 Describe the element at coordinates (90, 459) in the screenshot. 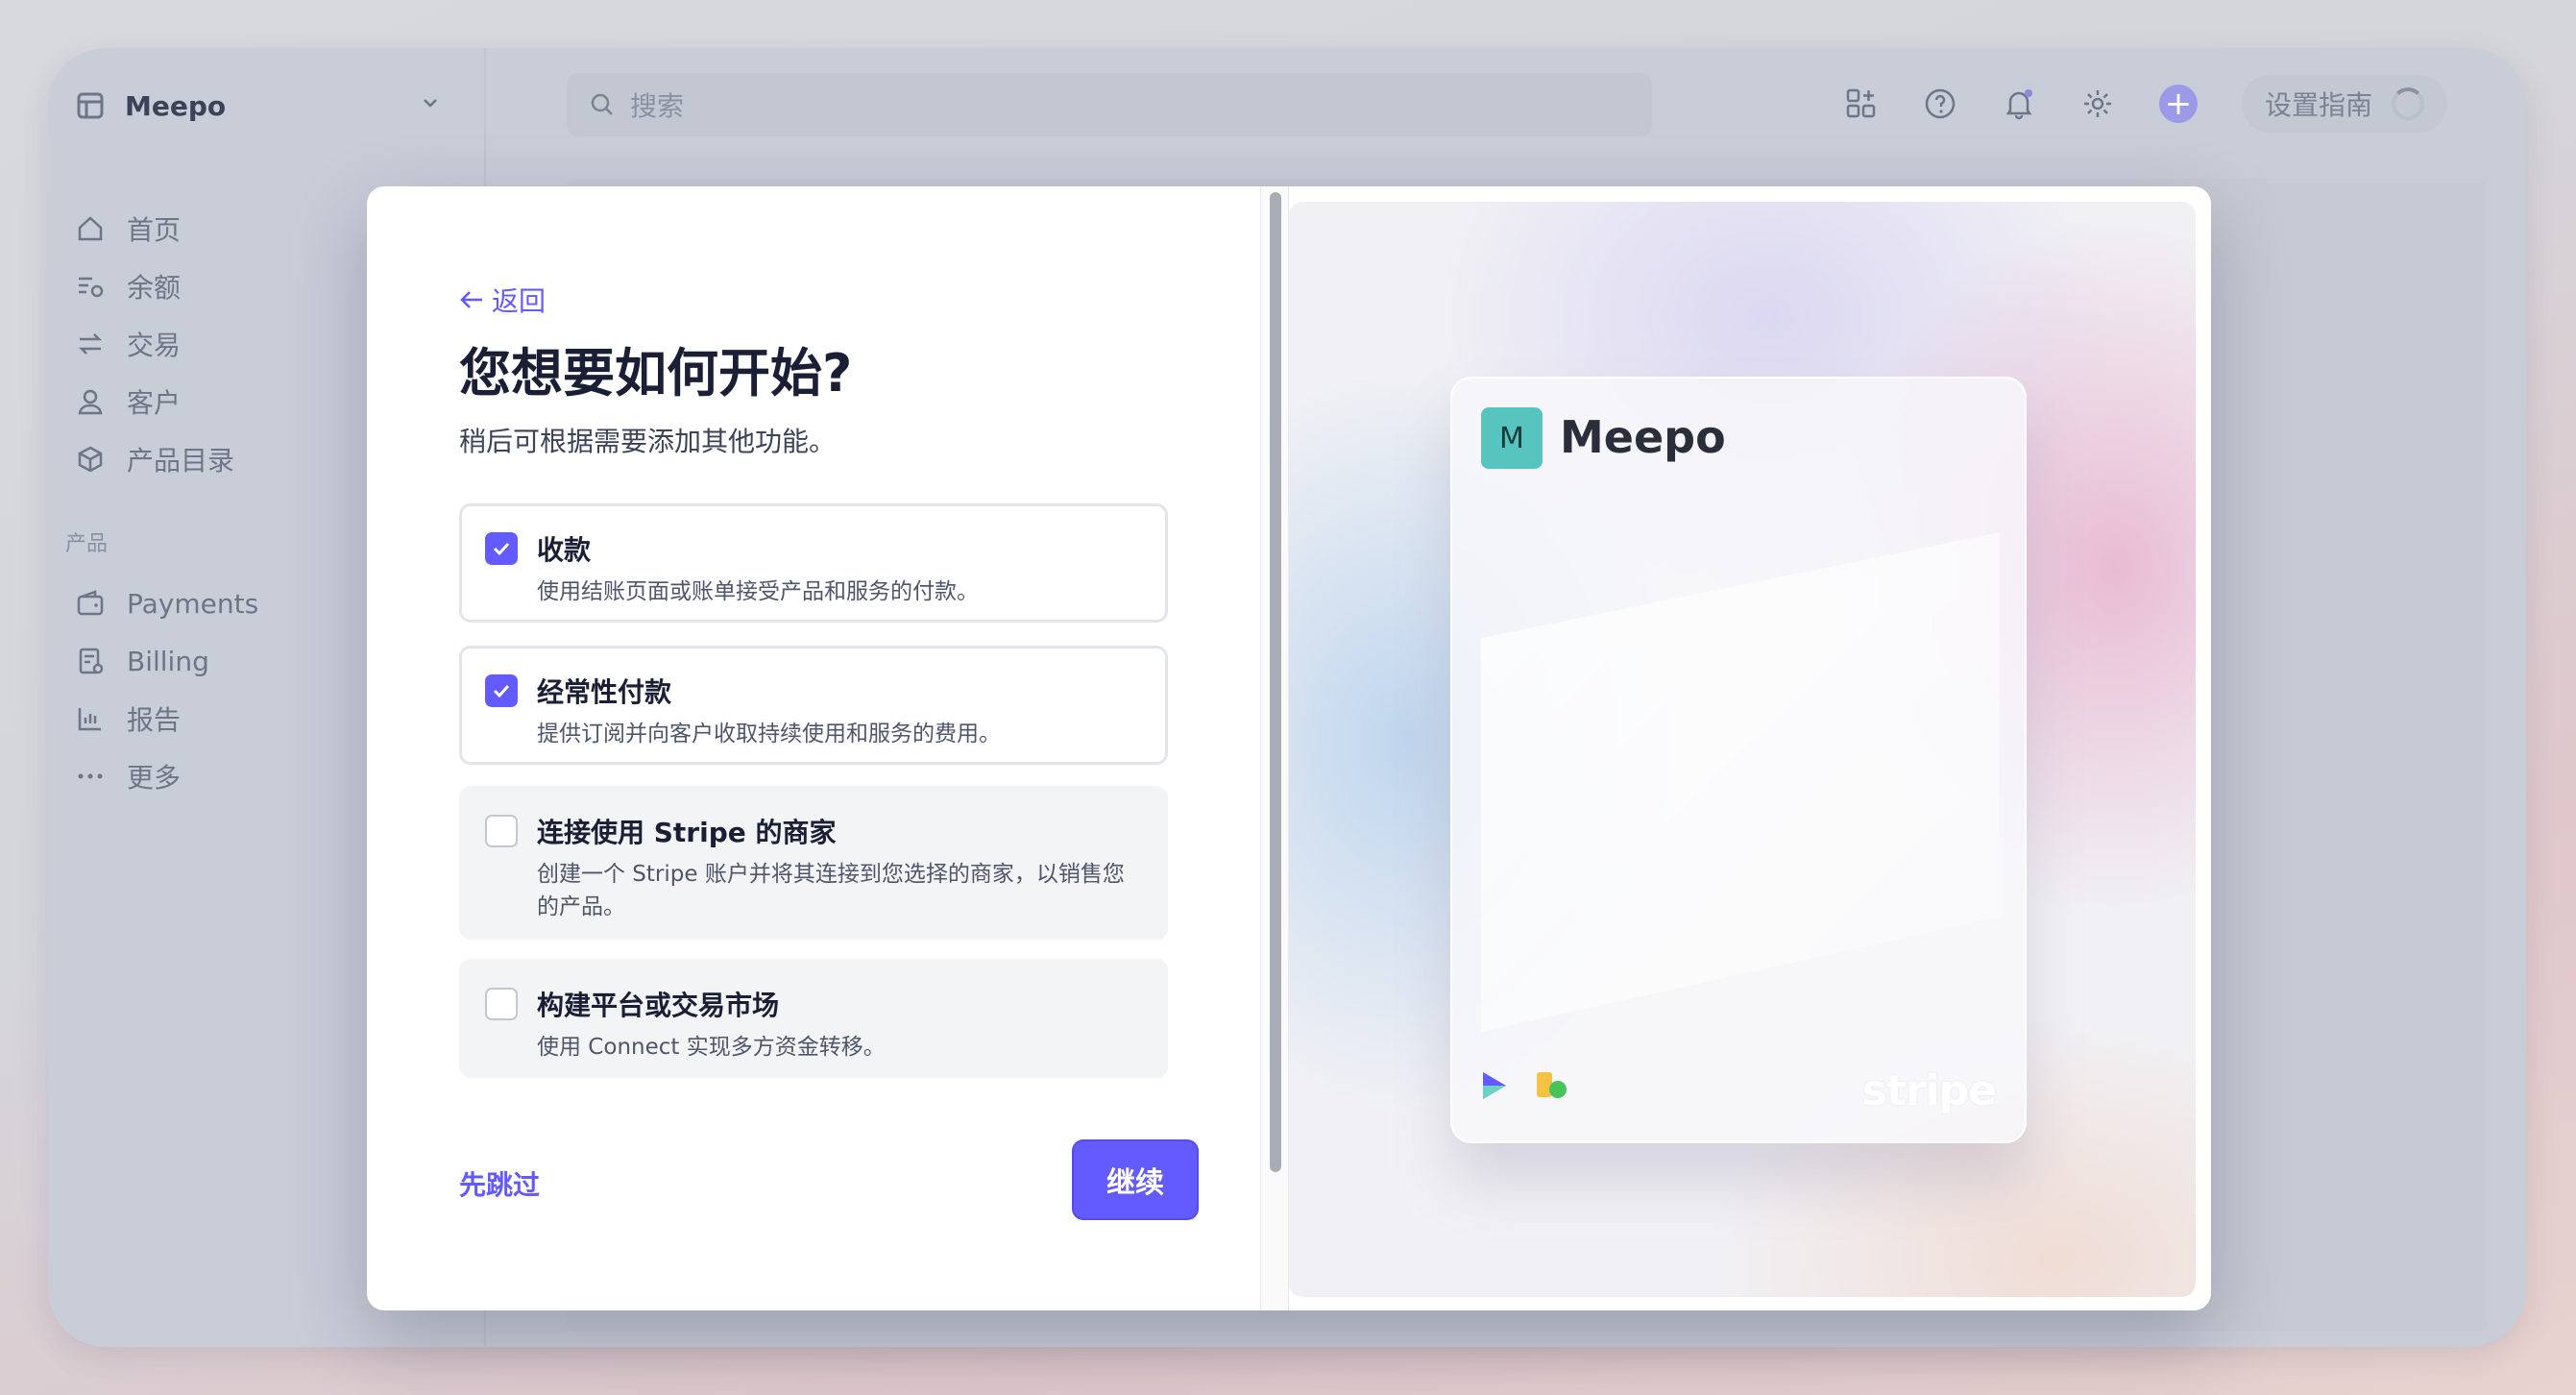

I see `product-catalog-icon` at that location.